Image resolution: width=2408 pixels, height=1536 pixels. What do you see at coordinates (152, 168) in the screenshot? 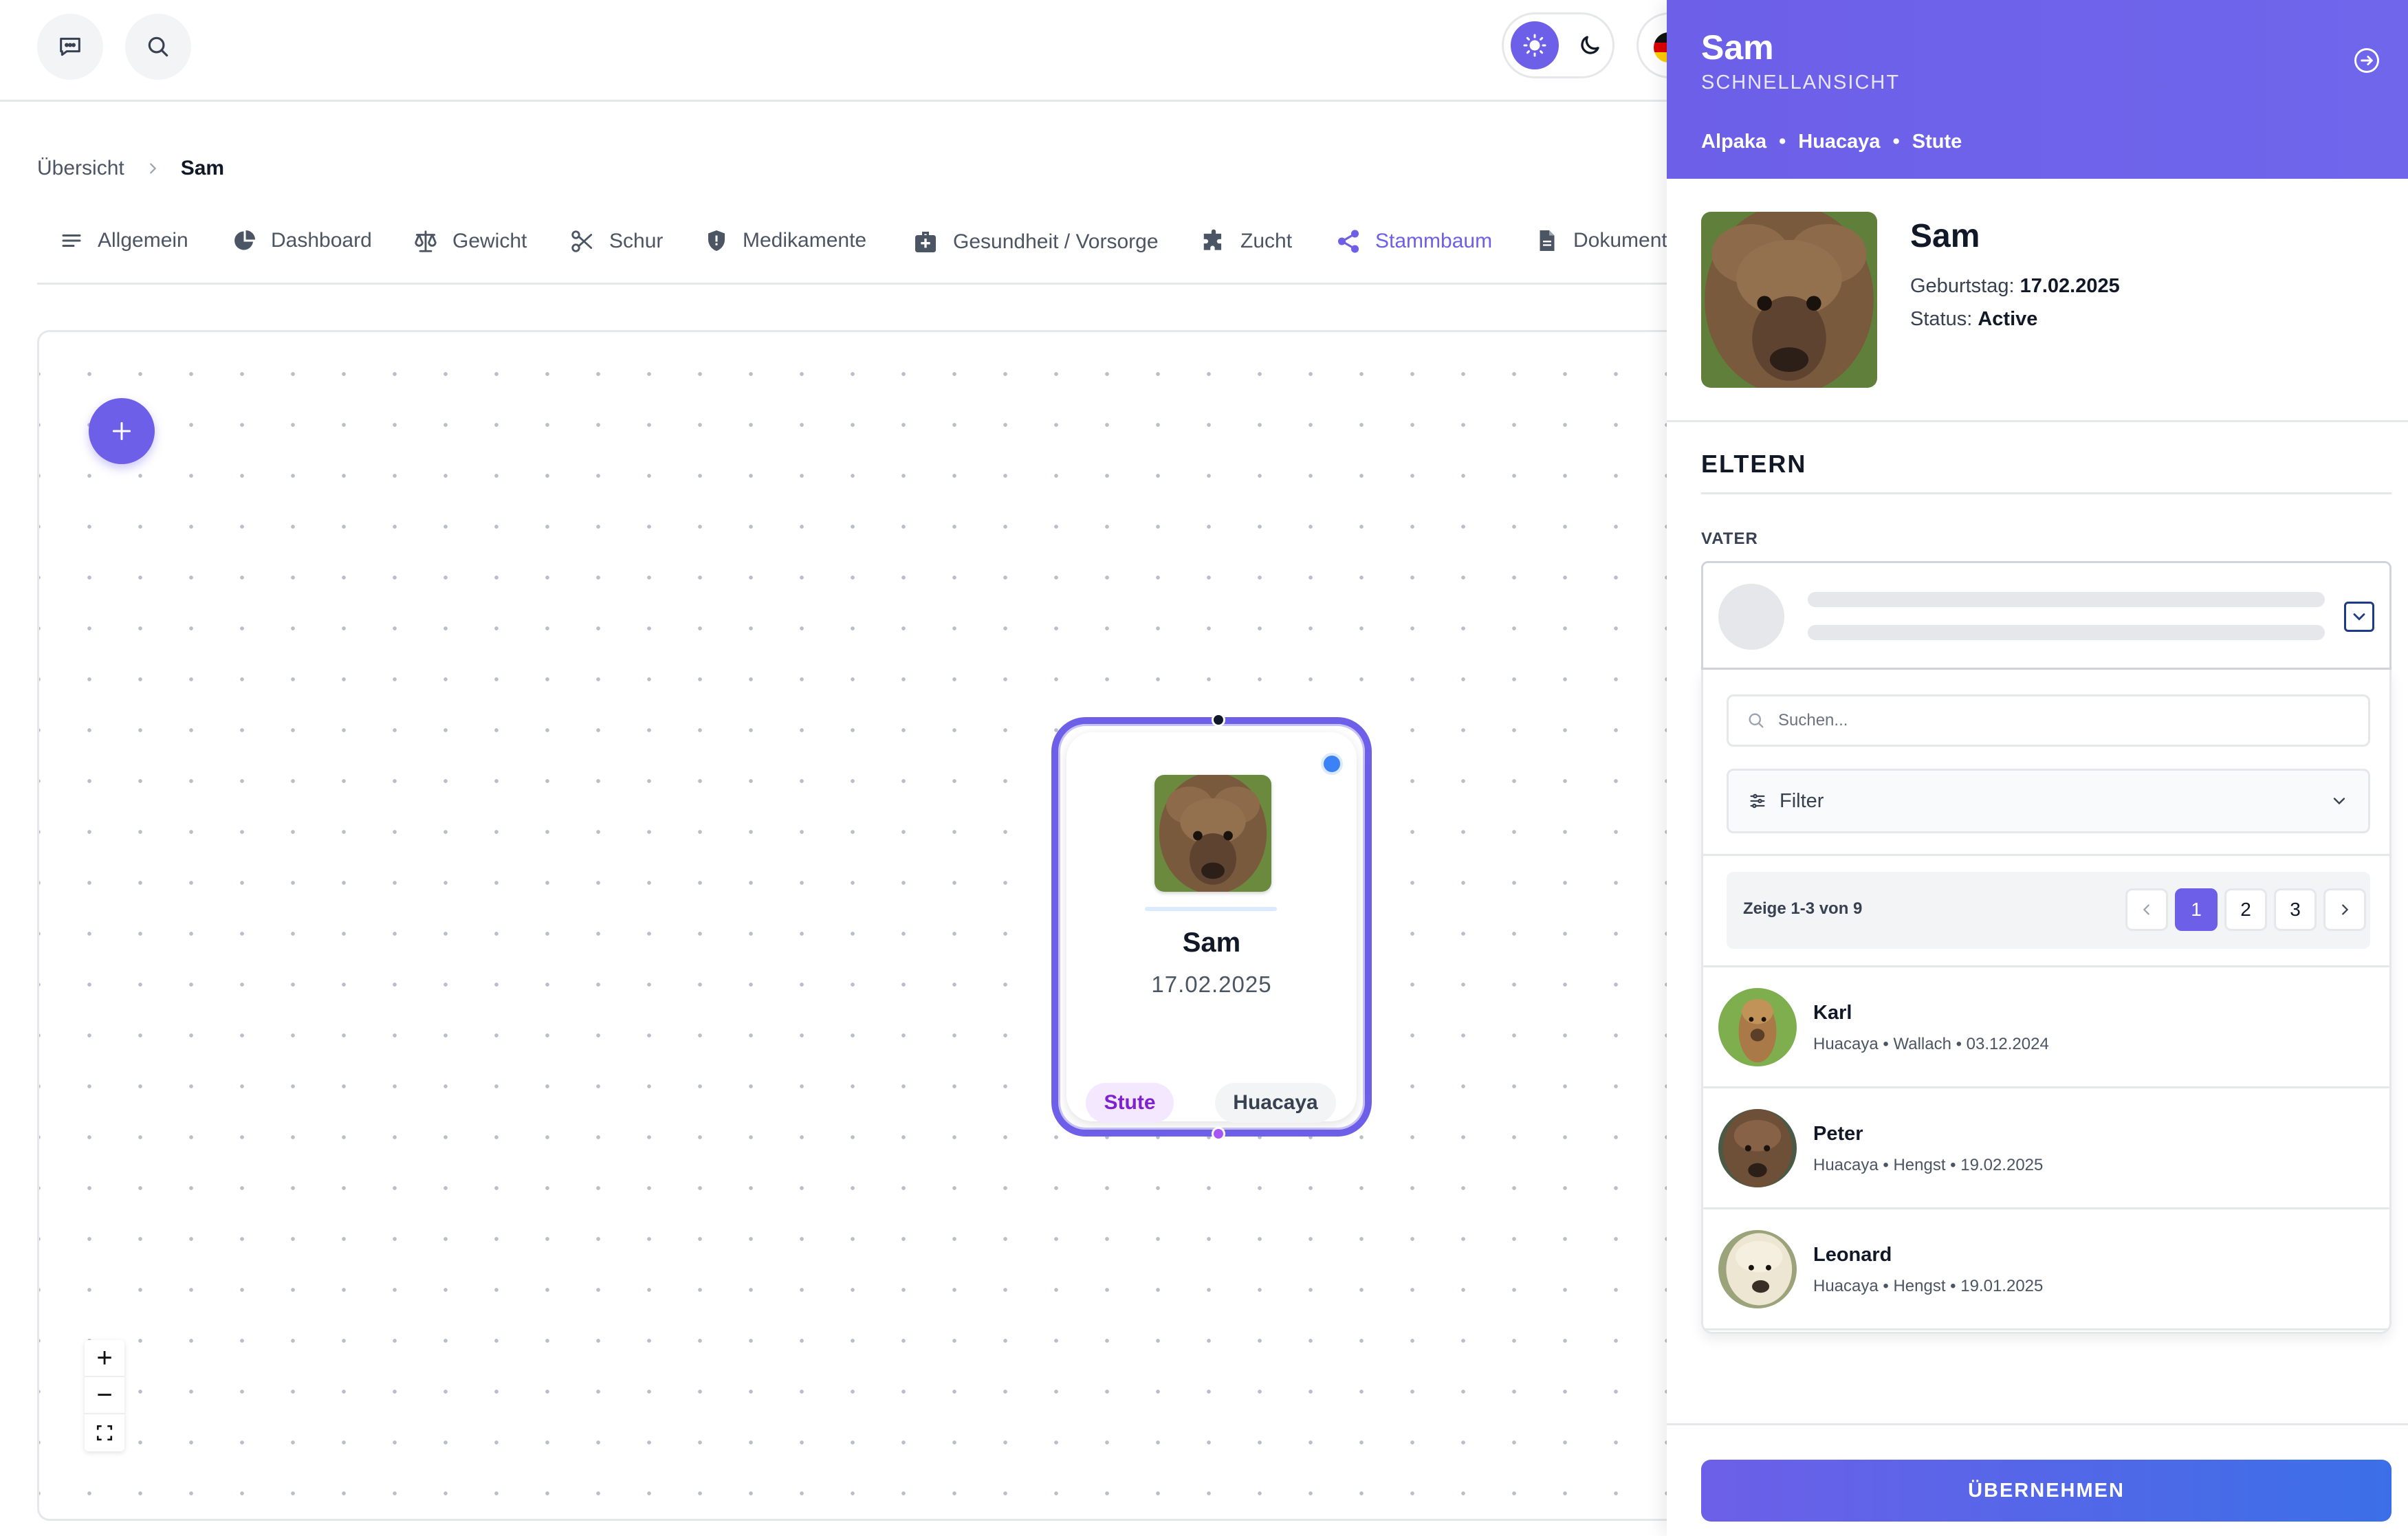
I see `chevron-right-icon` at bounding box center [152, 168].